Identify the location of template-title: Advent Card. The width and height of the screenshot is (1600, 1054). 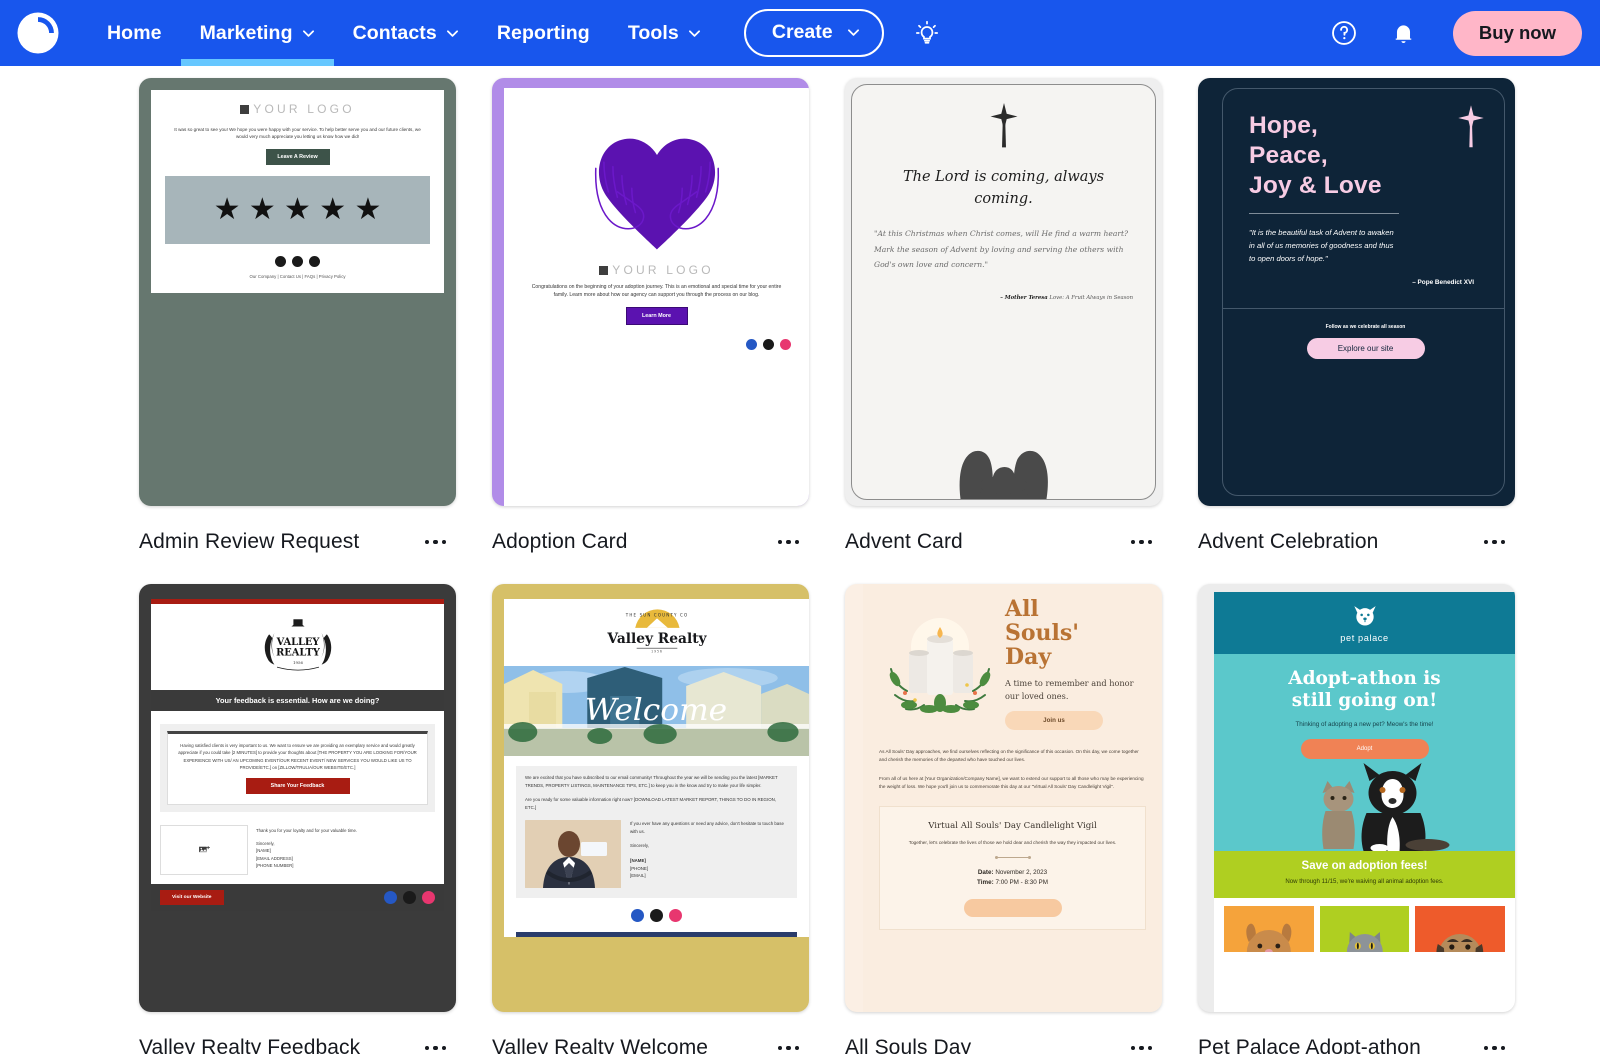
(904, 541).